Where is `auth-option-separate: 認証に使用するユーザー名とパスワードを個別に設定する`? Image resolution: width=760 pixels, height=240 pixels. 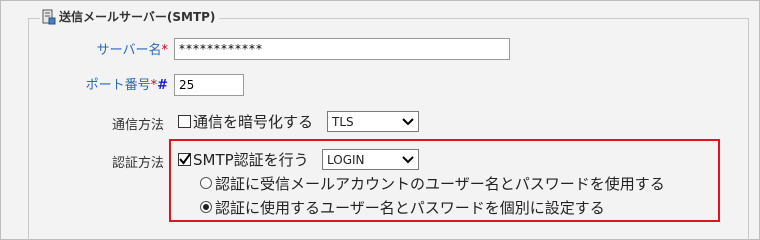
auth-option-separate: 認証に使用するユーザー名とパスワードを個別に設定する is located at coordinates (402, 207).